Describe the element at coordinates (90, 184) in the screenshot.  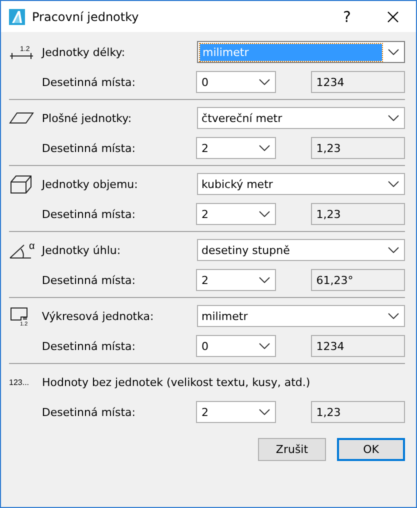
I see `unit-label: Jednotky objemu:` at that location.